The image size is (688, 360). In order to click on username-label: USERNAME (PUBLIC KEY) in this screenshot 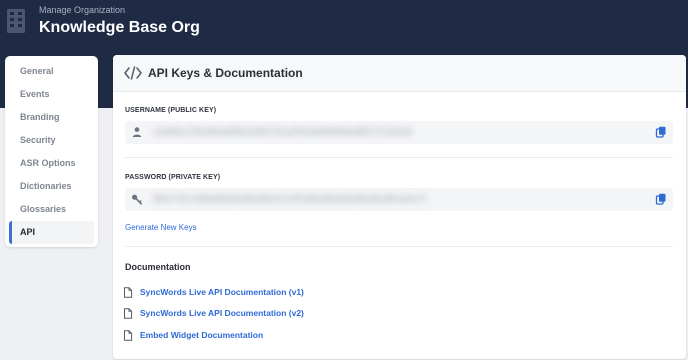, I will do `click(171, 110)`.